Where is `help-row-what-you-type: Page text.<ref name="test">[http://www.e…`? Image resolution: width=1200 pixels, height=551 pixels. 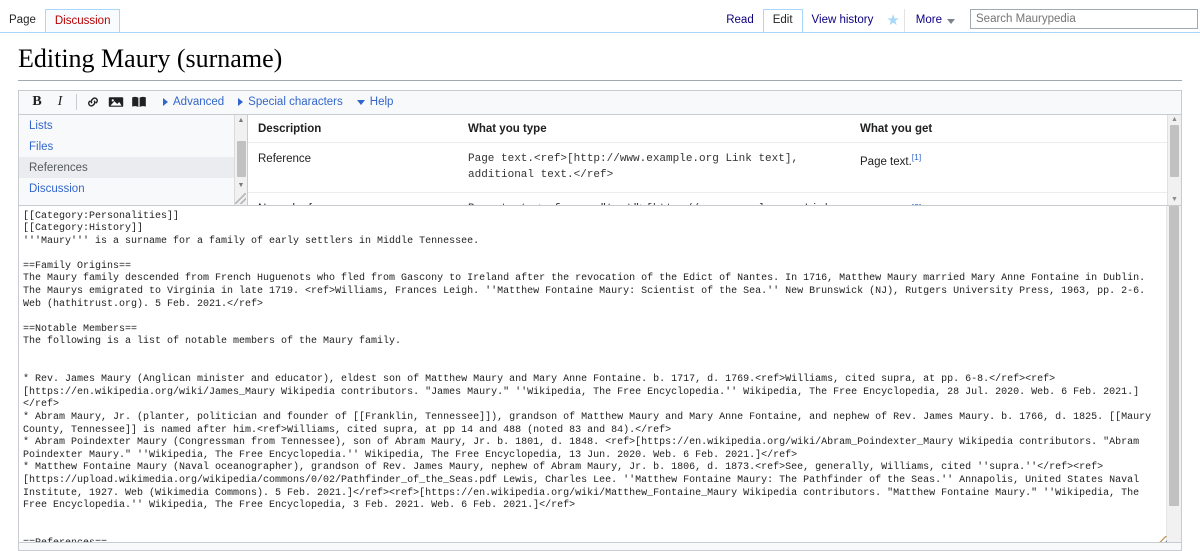 help-row-what-you-type: Page text.<ref name="test">[http://www.e… is located at coordinates (654, 198).